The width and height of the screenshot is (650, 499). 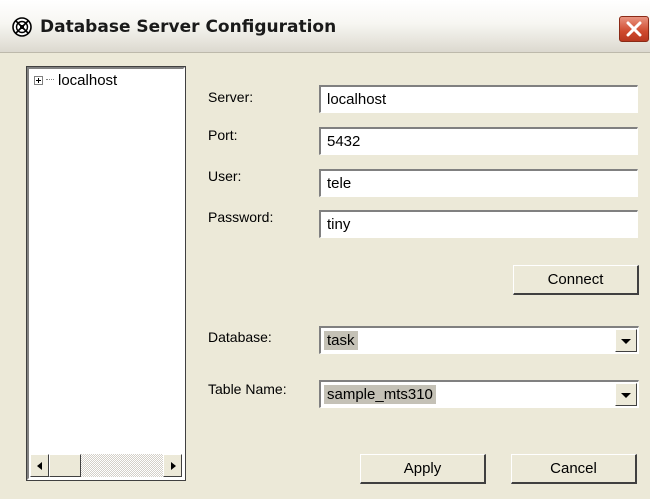 I want to click on table-name-select: sample_mts310, so click(x=479, y=394).